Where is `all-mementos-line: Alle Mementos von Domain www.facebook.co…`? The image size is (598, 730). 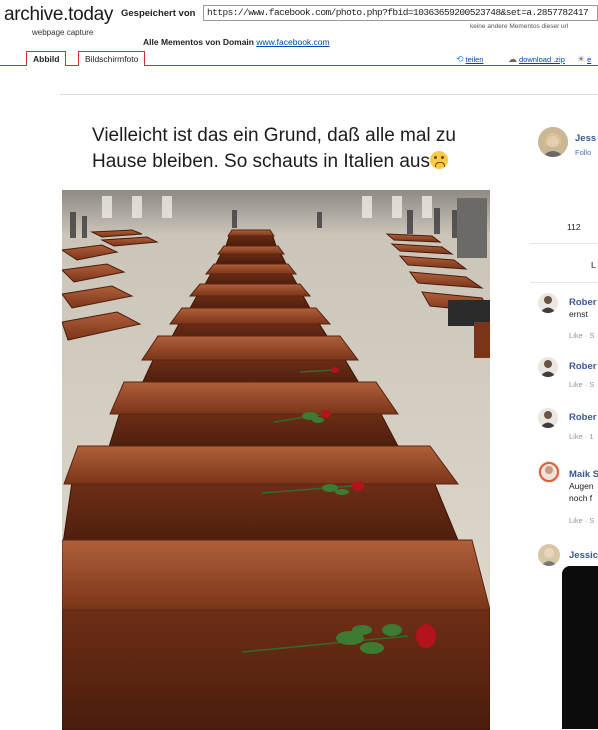 all-mementos-line: Alle Mementos von Domain www.facebook.co… is located at coordinates (236, 42).